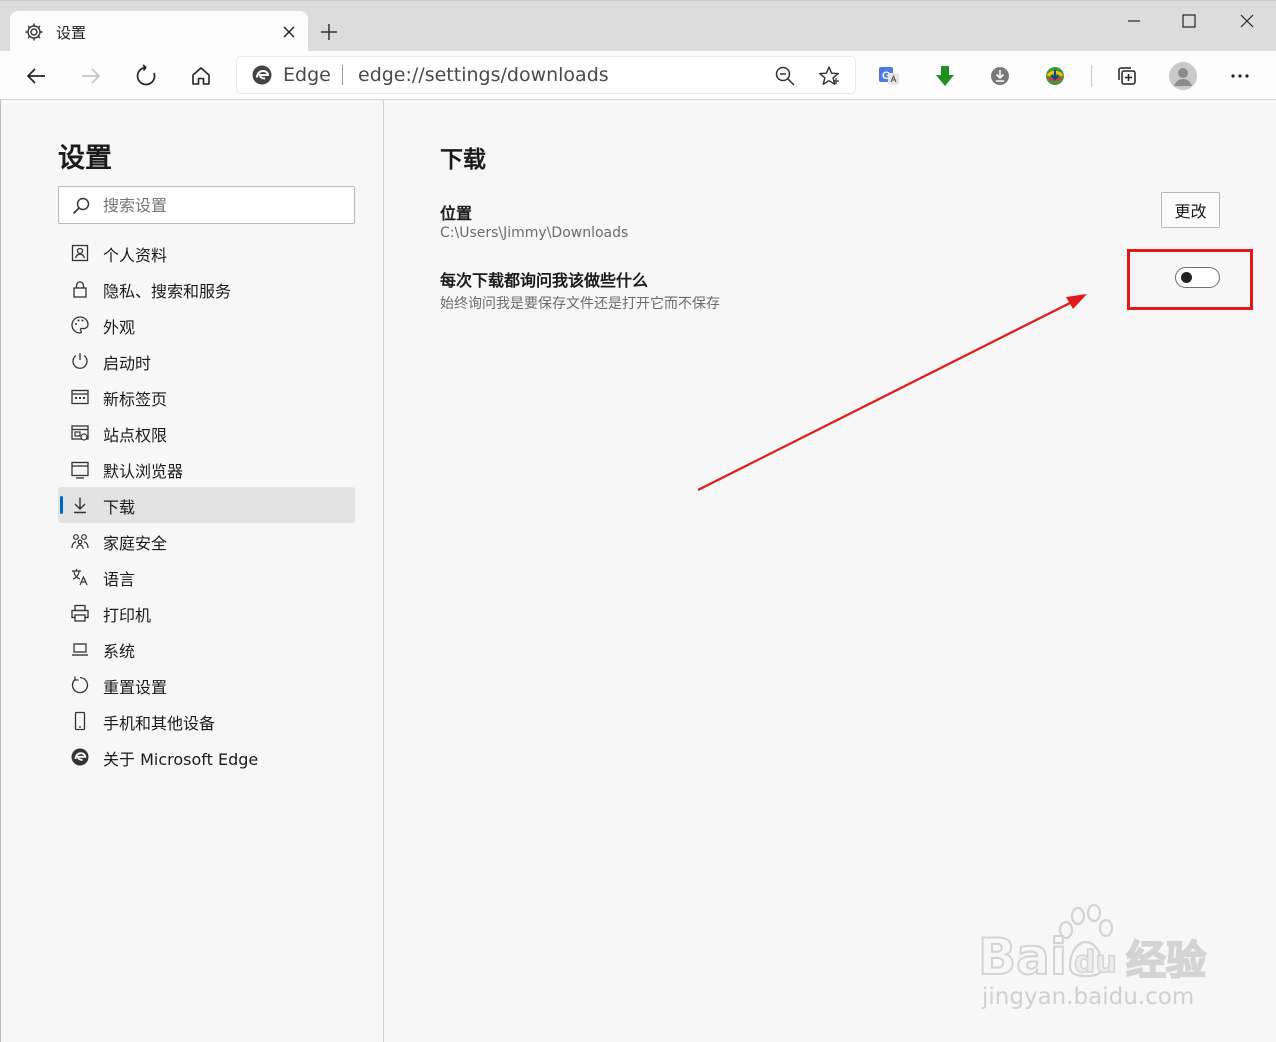 This screenshot has height=1042, width=1276. What do you see at coordinates (36, 76) in the screenshot?
I see `back-arrow-icon` at bounding box center [36, 76].